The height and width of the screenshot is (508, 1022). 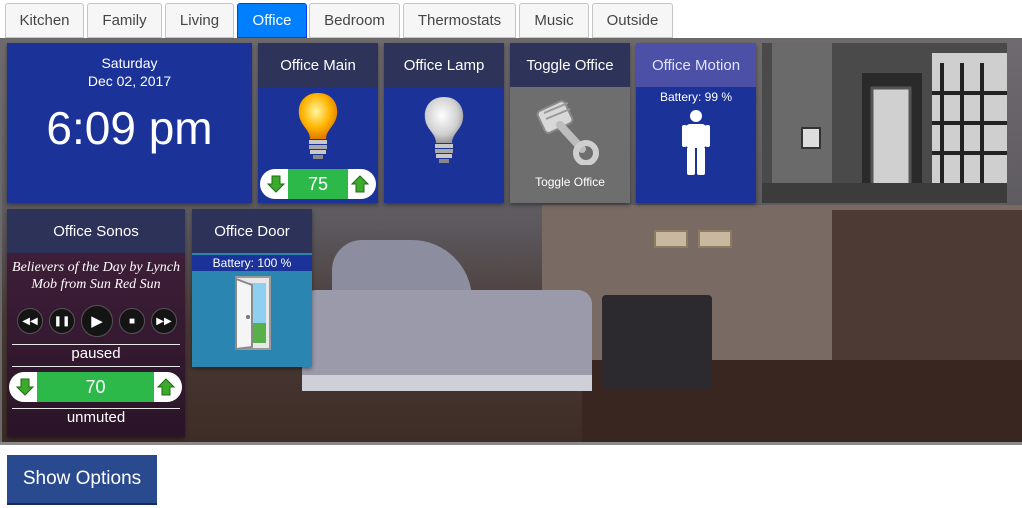 I want to click on door-body: Battery: 100 %, so click(x=252, y=310).